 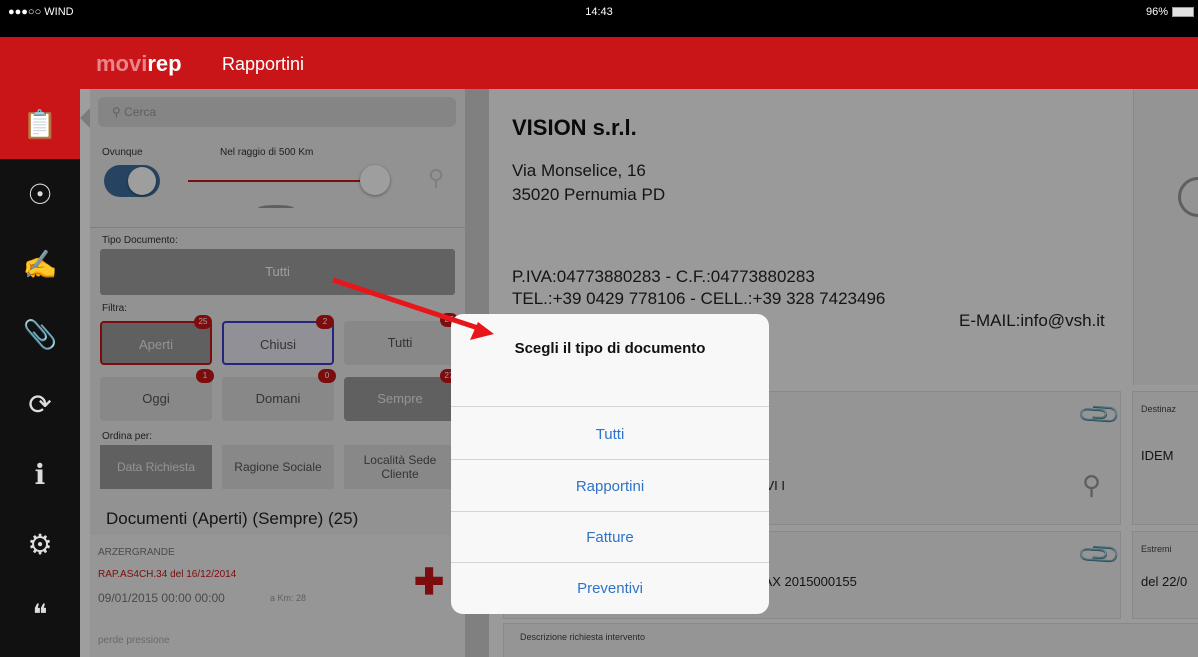 What do you see at coordinates (405, 304) in the screenshot?
I see `arrow-shaft` at bounding box center [405, 304].